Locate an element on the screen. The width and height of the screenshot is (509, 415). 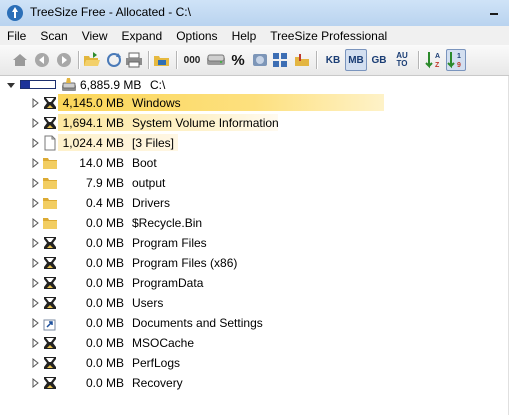
tree-row: 7.9 MB output is located at coordinates (254, 183).